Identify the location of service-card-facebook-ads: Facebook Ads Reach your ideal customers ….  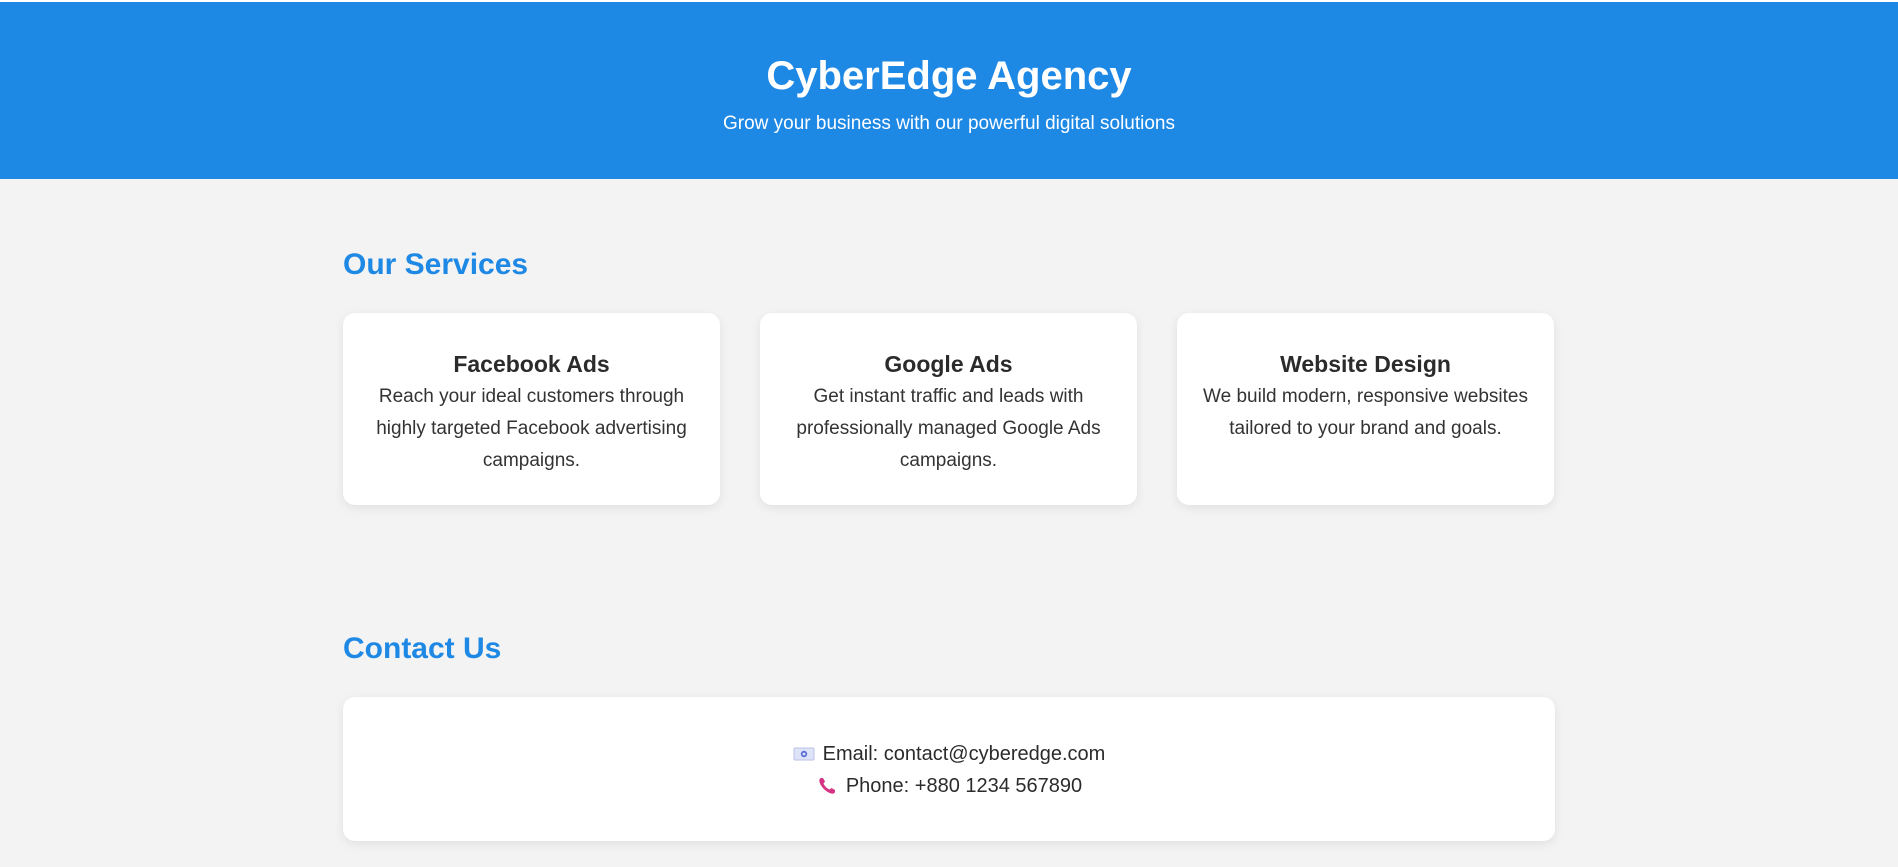
(531, 409).